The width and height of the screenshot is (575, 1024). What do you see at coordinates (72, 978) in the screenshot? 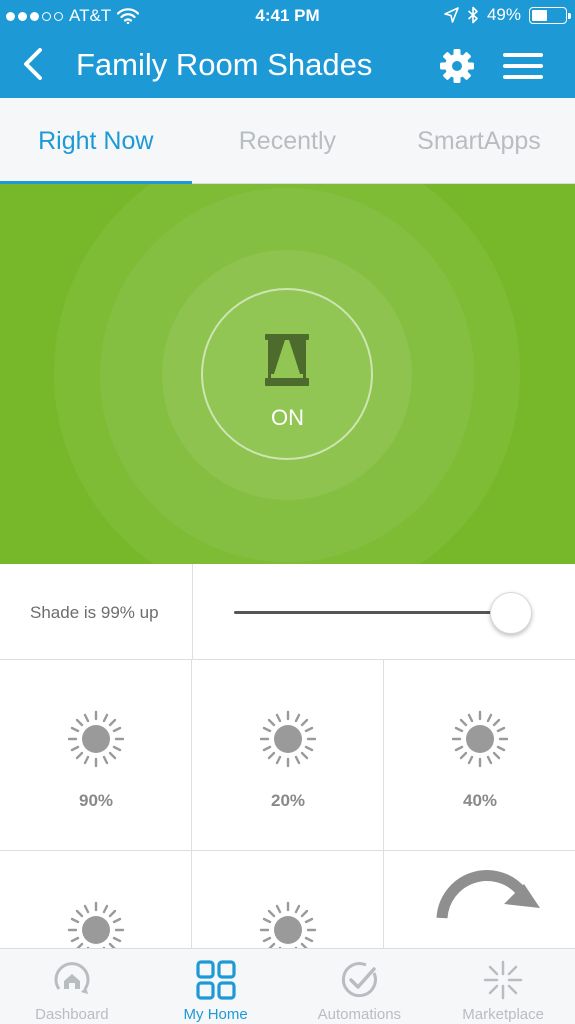
I see `dashboard-home-icon` at bounding box center [72, 978].